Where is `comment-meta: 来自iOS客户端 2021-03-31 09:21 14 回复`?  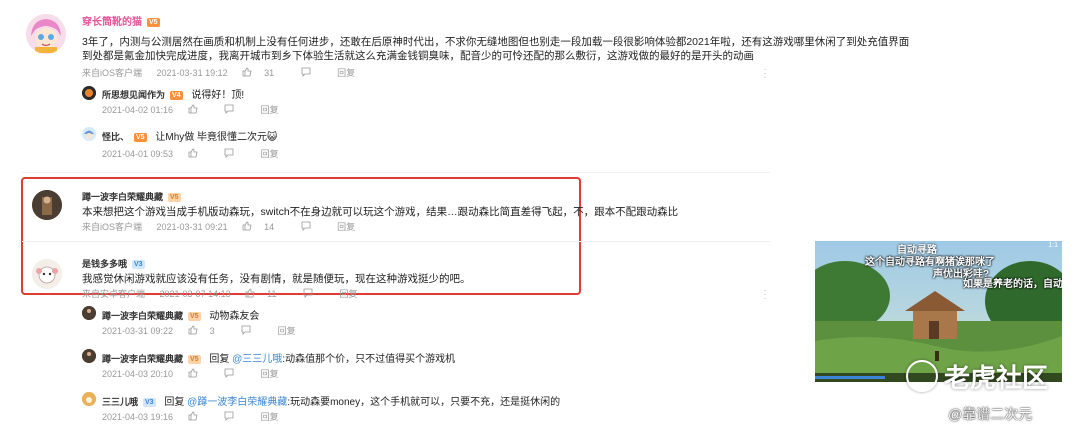 comment-meta: 来自iOS客户端 2021-03-31 09:21 14 回复 is located at coordinates (219, 227).